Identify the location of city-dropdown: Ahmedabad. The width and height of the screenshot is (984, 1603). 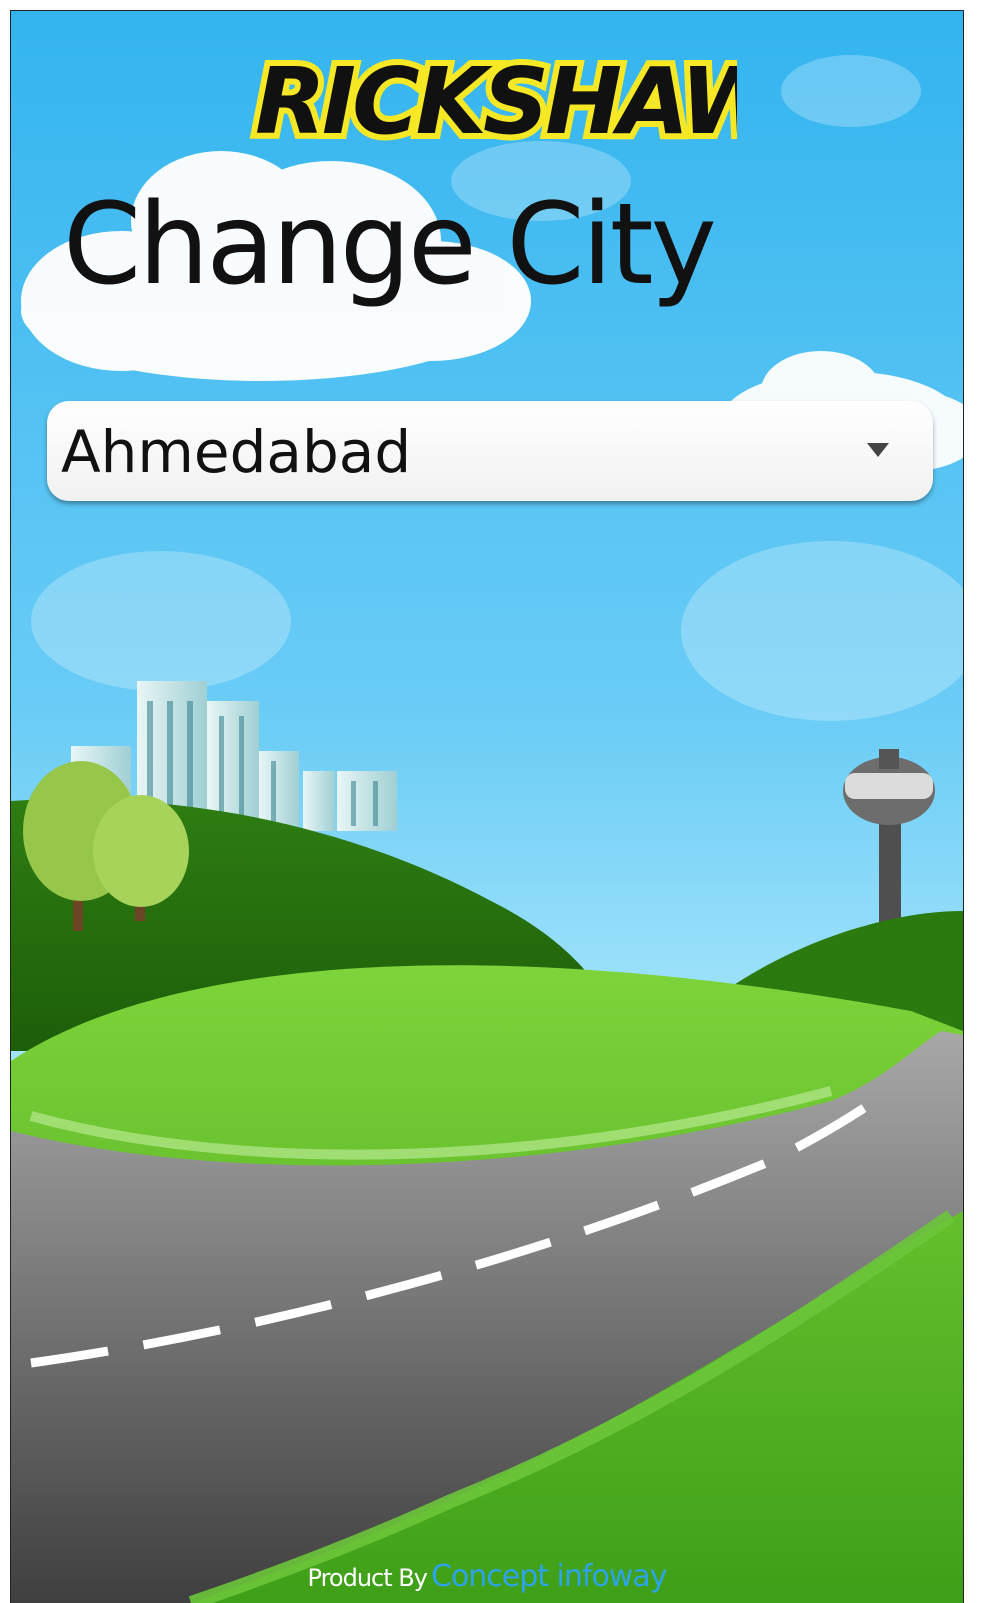
(490, 451).